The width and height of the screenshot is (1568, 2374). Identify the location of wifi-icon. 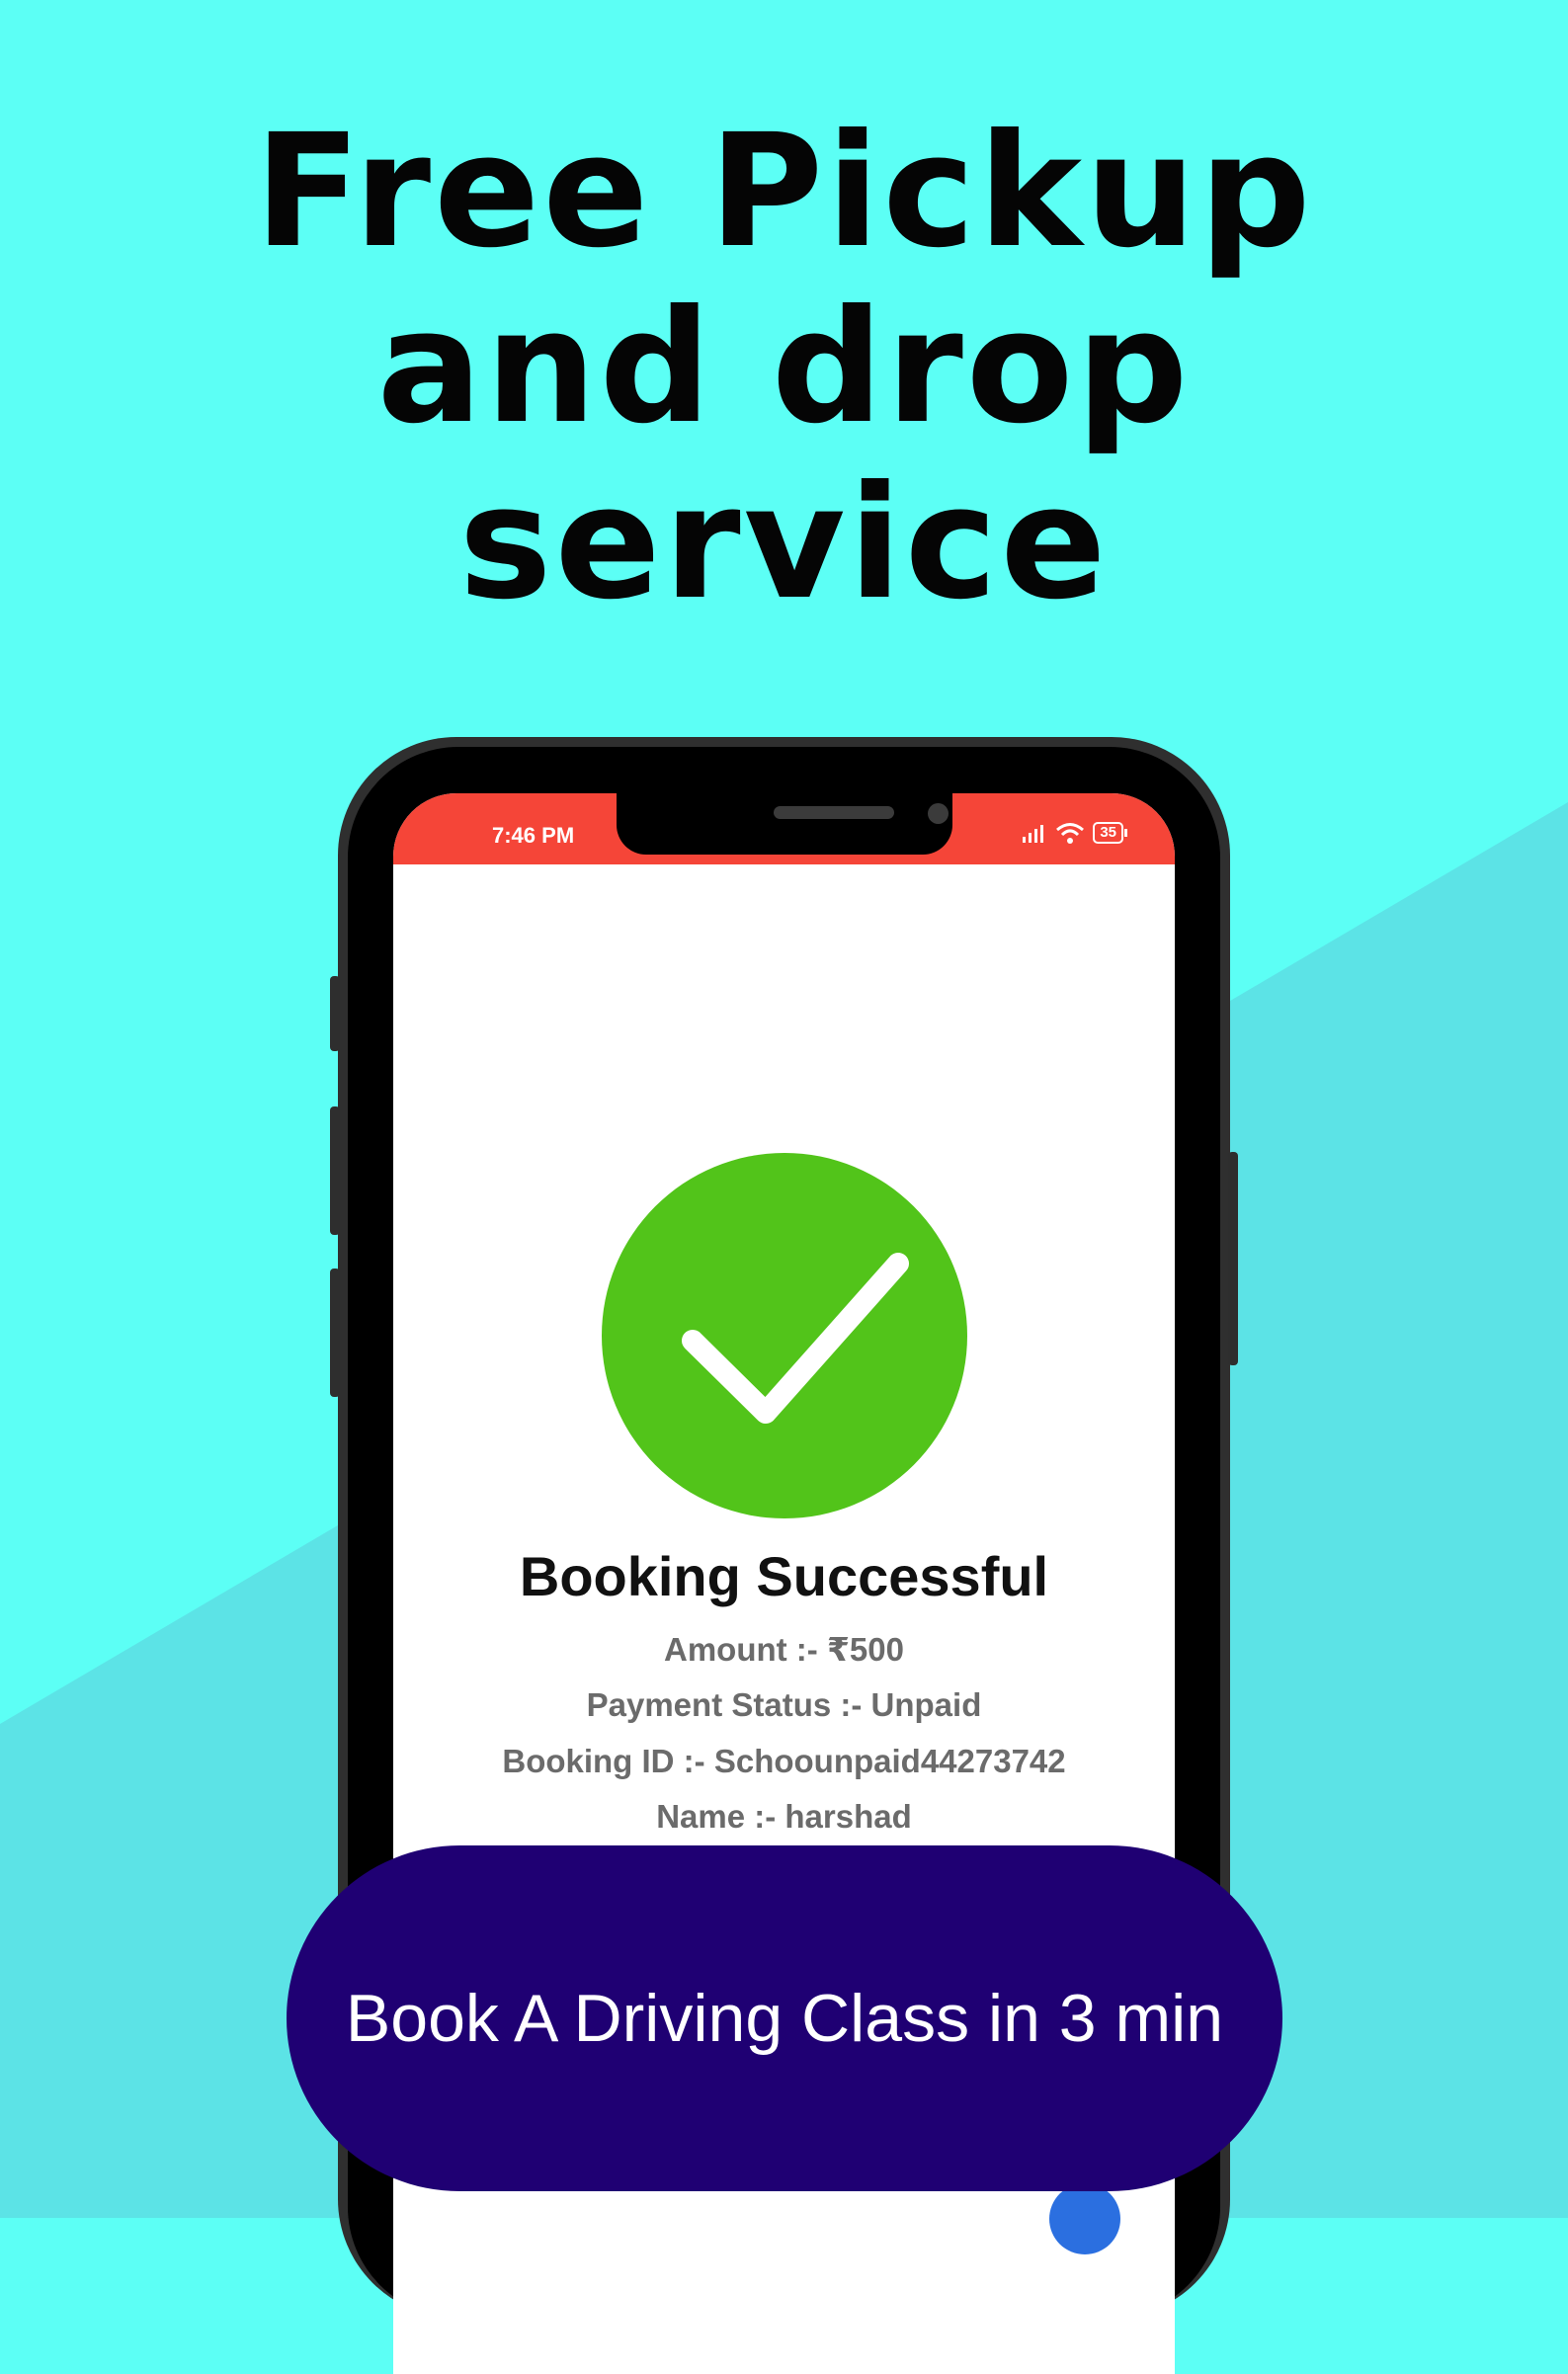
(1070, 833).